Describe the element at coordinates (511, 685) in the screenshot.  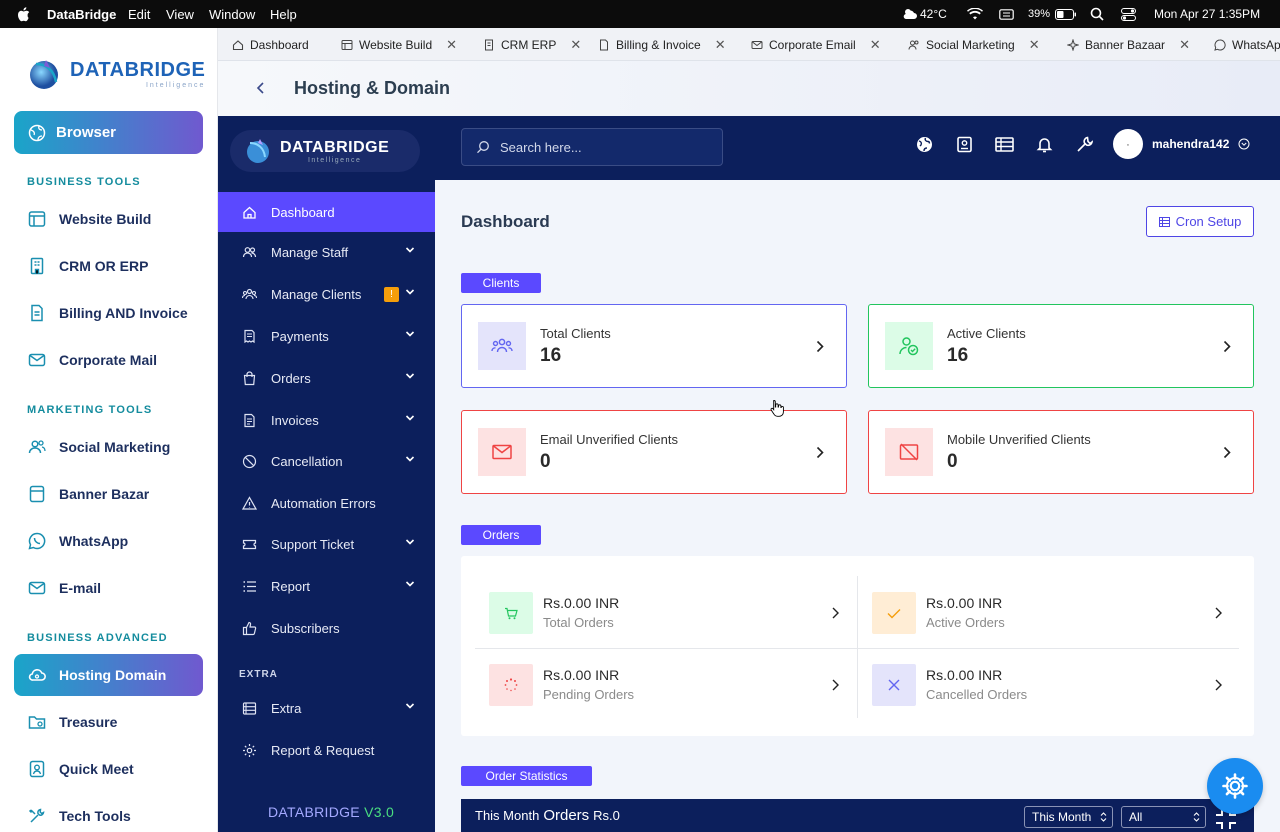
I see `spinner-icon` at that location.